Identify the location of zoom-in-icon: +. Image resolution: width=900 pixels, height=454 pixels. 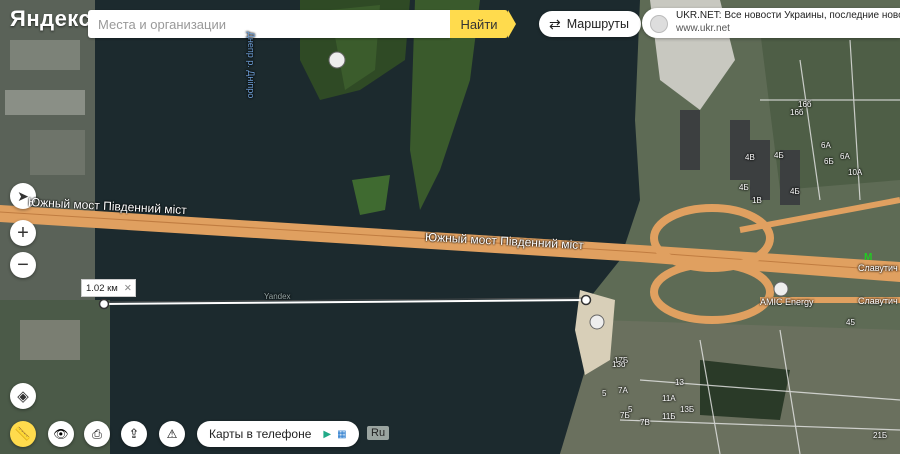
(23, 233).